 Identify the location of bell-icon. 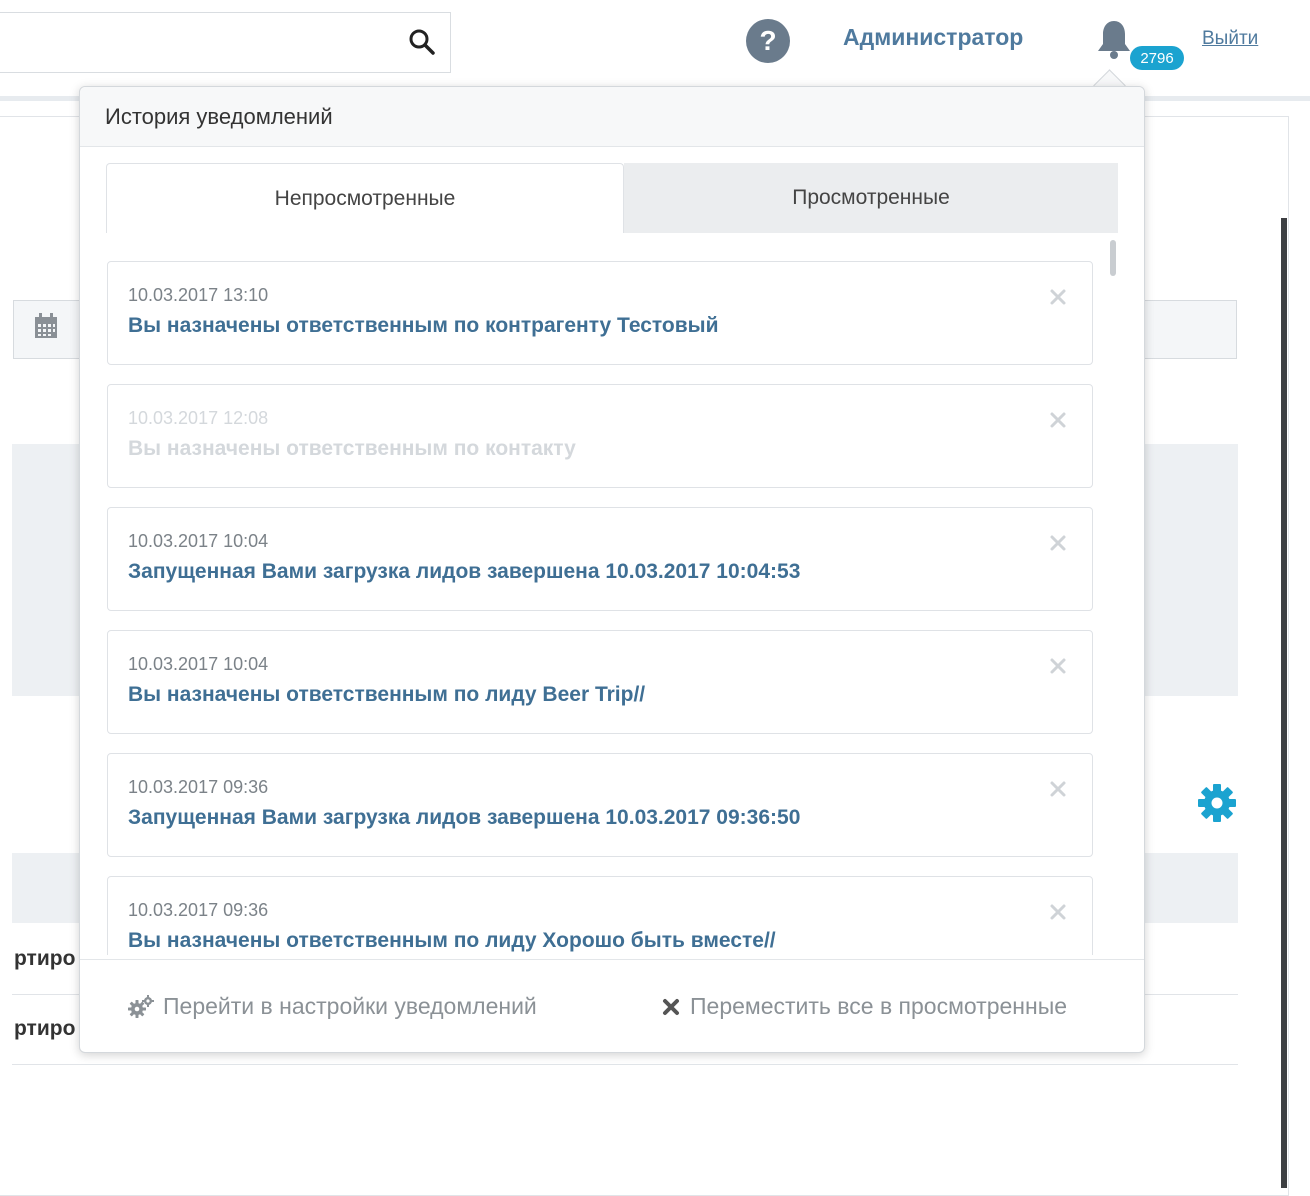
(1114, 39).